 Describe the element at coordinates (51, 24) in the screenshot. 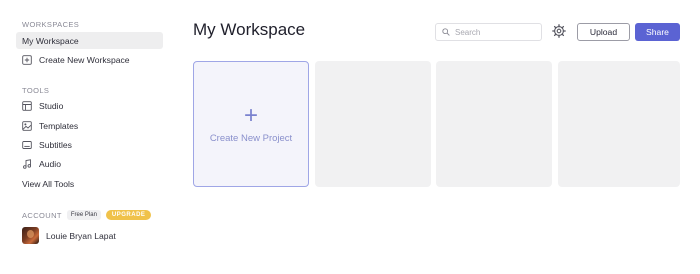

I see `workspaces-section-title: WORKSPACES` at that location.